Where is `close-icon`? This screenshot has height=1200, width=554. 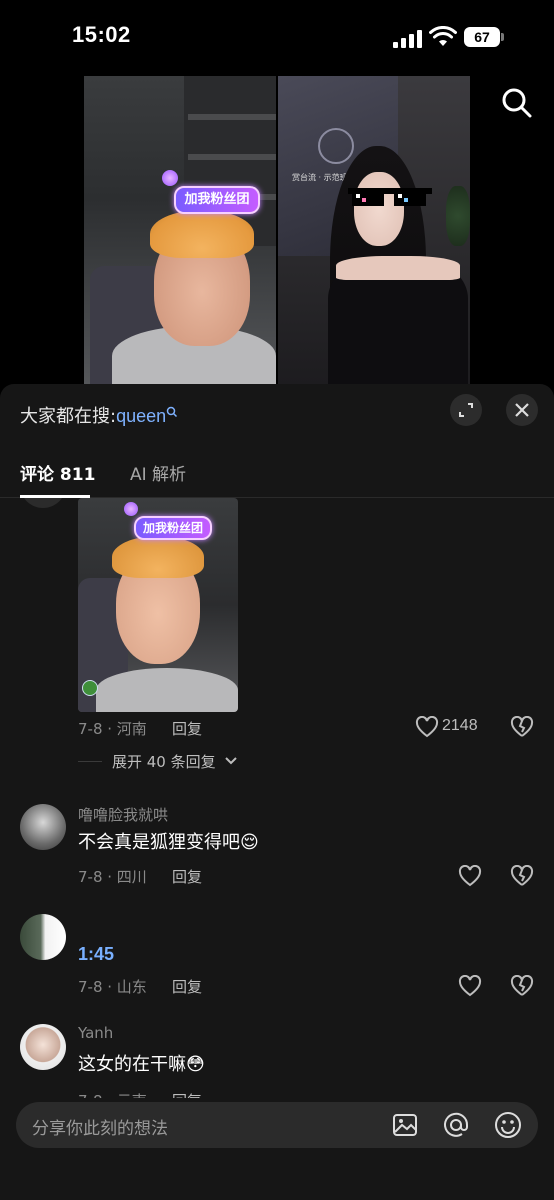
close-icon is located at coordinates (522, 410).